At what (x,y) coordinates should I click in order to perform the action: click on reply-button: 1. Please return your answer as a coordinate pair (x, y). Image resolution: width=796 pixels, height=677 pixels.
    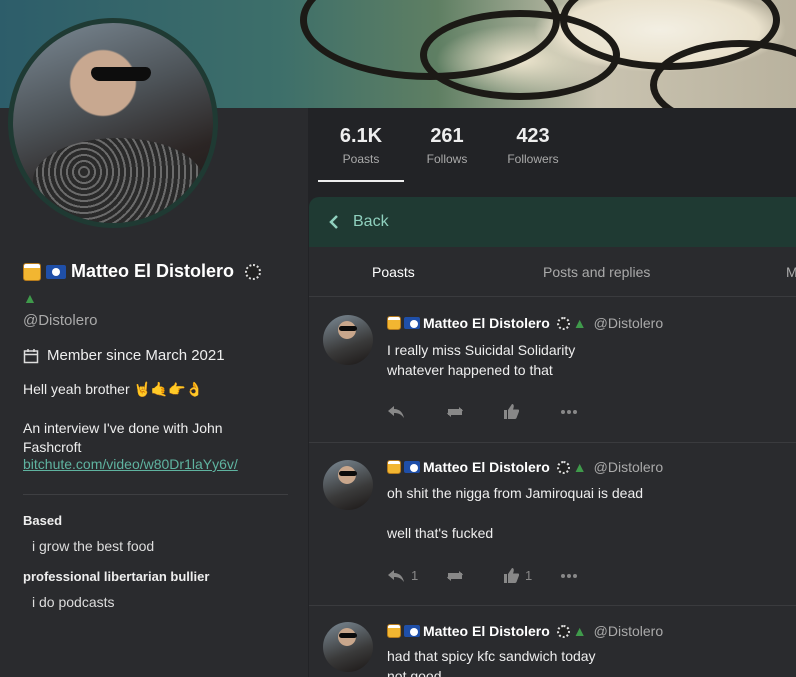
    Looking at the image, I should click on (416, 575).